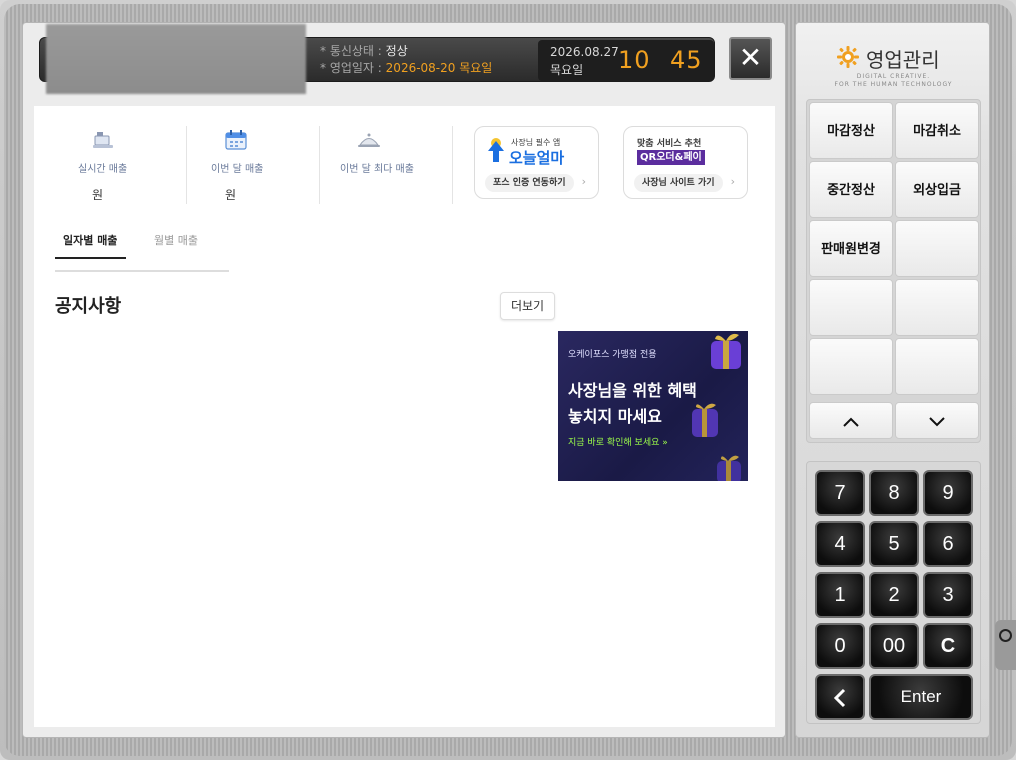 This screenshot has width=1016, height=760. Describe the element at coordinates (840, 544) in the screenshot. I see `key-4: 4` at that location.